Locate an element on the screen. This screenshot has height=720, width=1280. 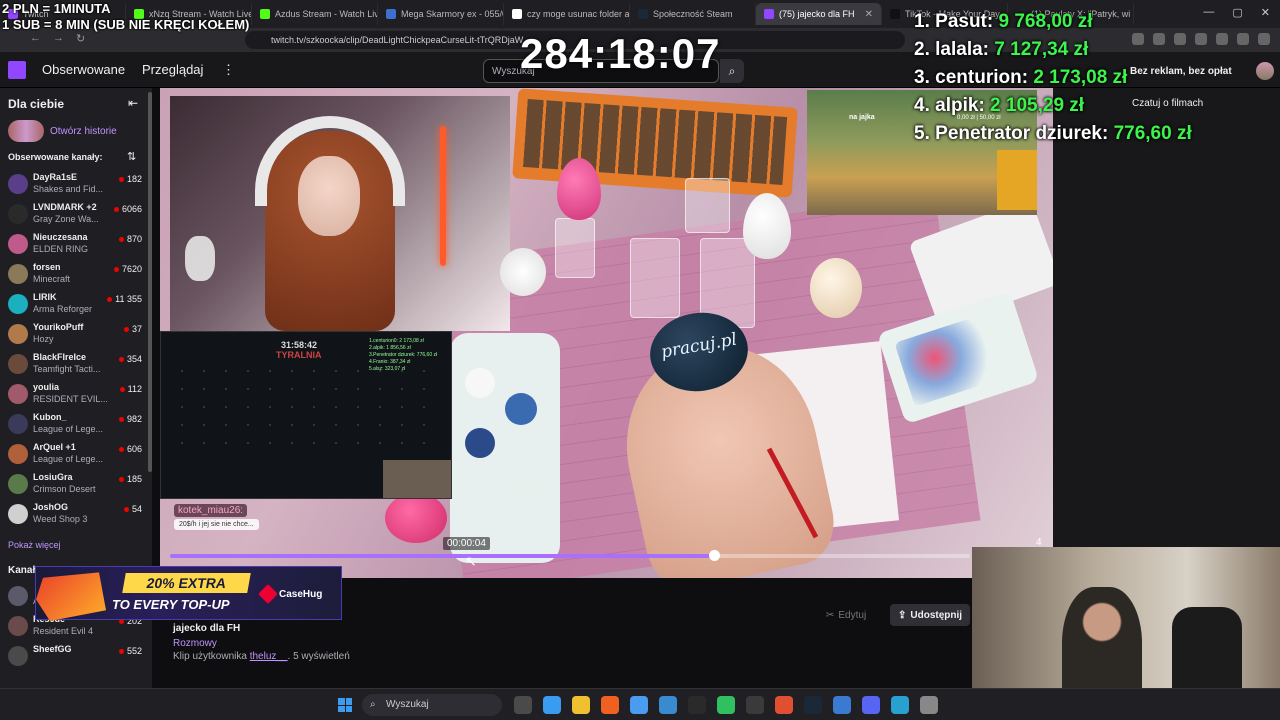
sidebar-channel: LosiuGra Crimson Desert 185 is located at coordinates (78, 484).